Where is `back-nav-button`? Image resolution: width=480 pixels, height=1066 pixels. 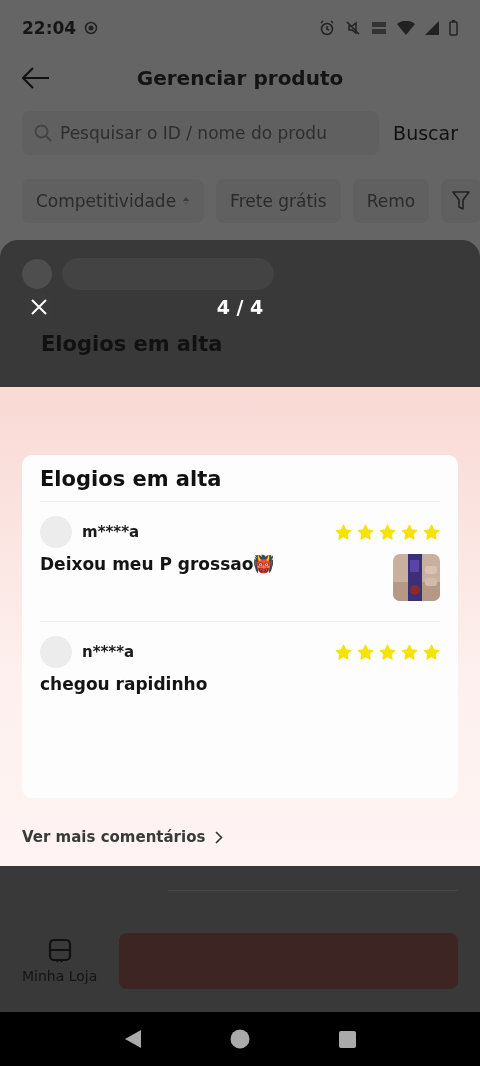 back-nav-button is located at coordinates (133, 1039).